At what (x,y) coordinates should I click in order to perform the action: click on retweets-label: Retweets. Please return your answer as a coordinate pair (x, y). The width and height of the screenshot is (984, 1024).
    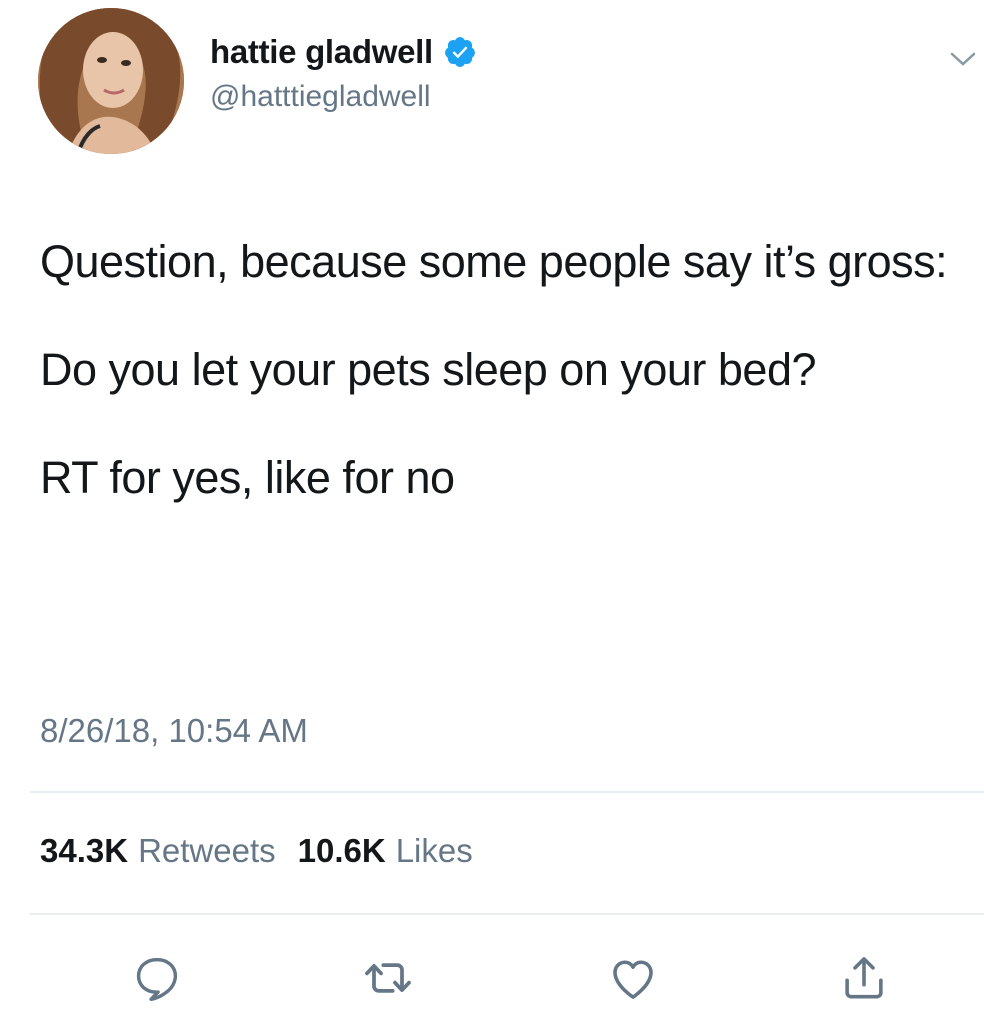
    Looking at the image, I should click on (207, 851).